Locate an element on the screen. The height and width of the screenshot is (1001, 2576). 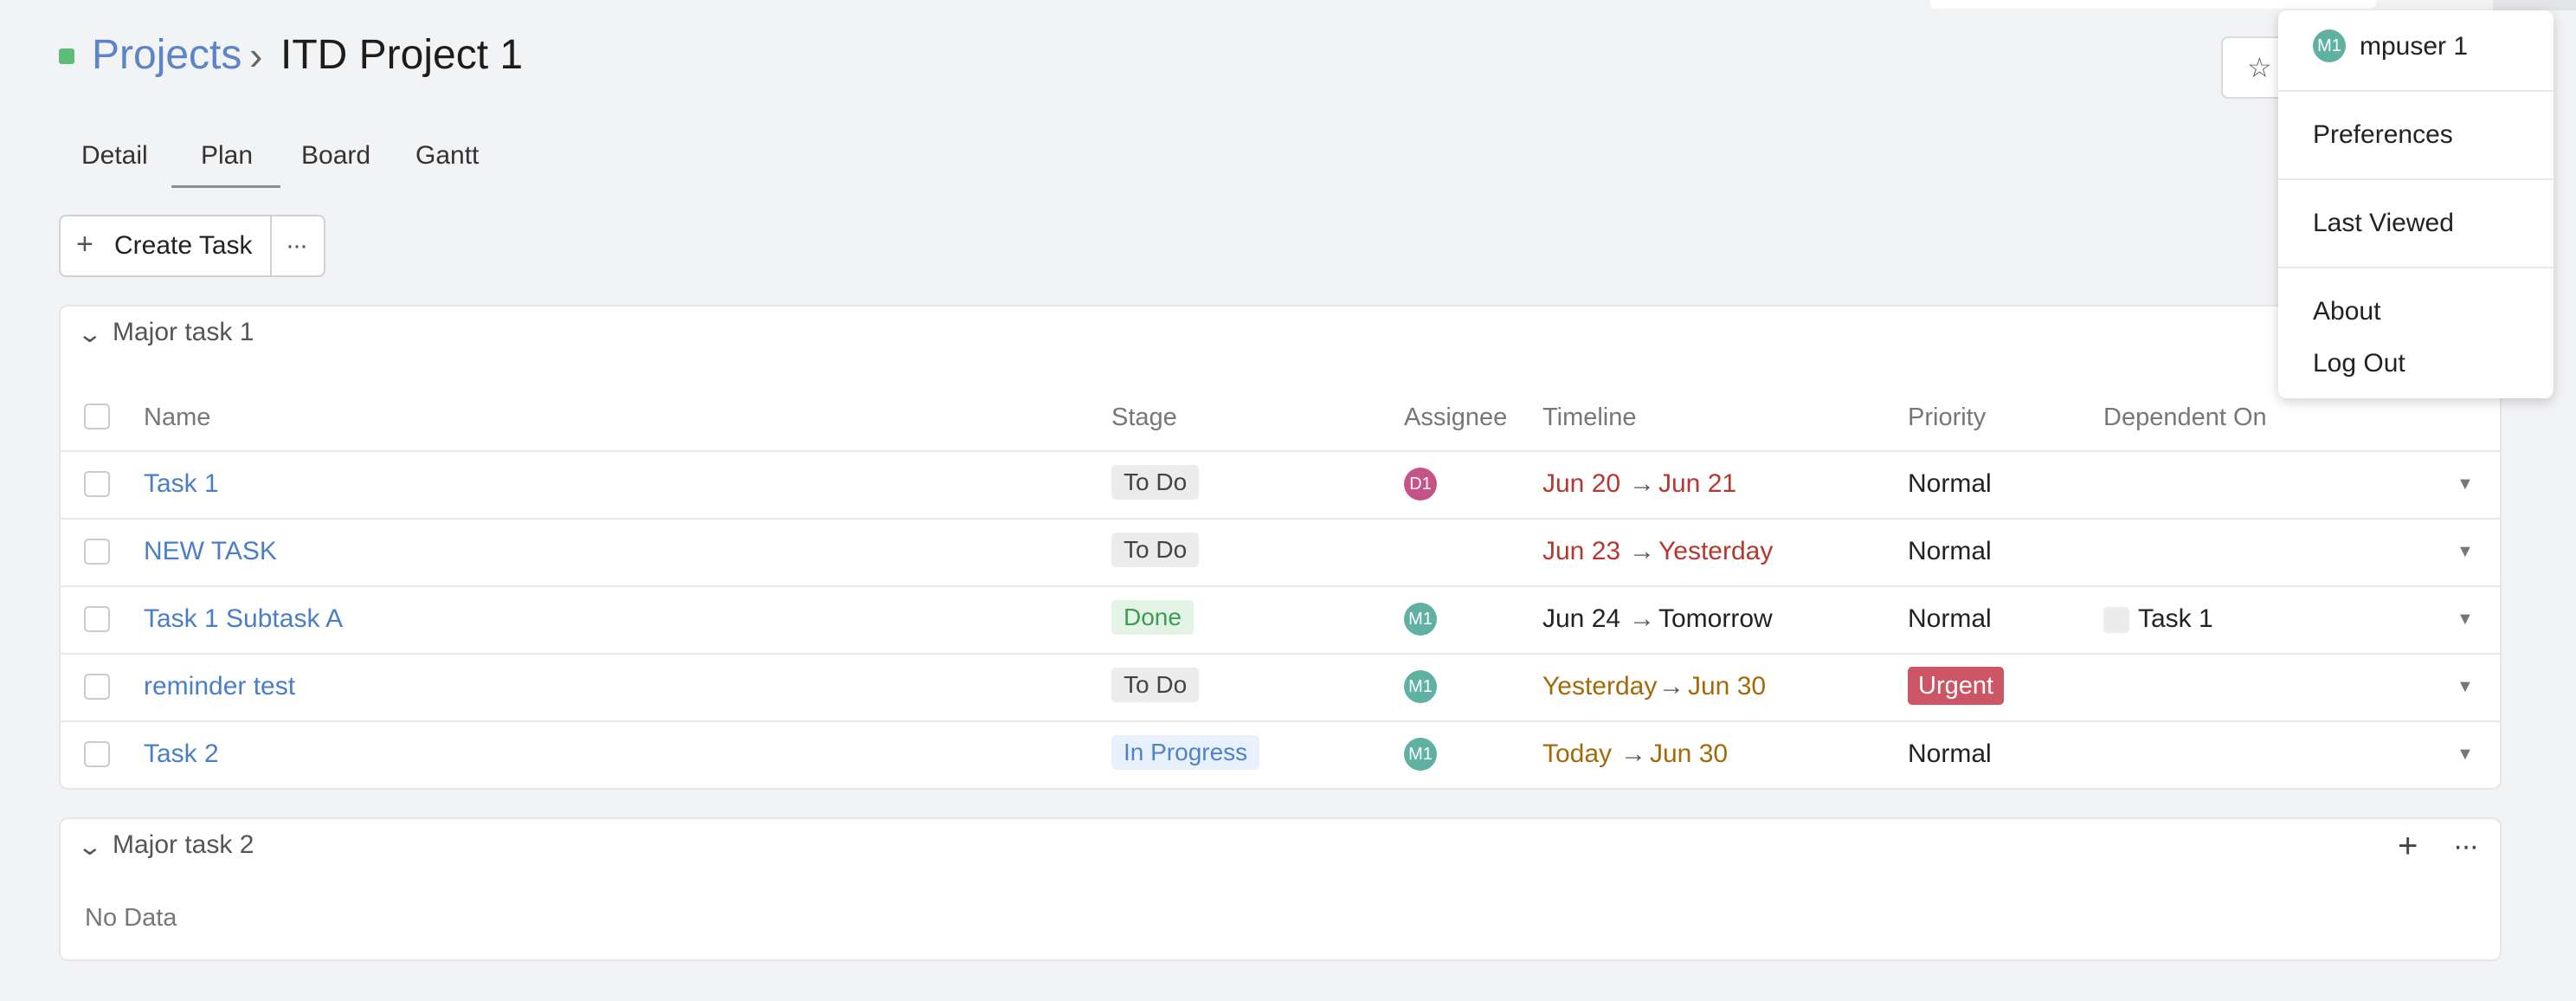
add-task-icon: + is located at coordinates (2408, 846).